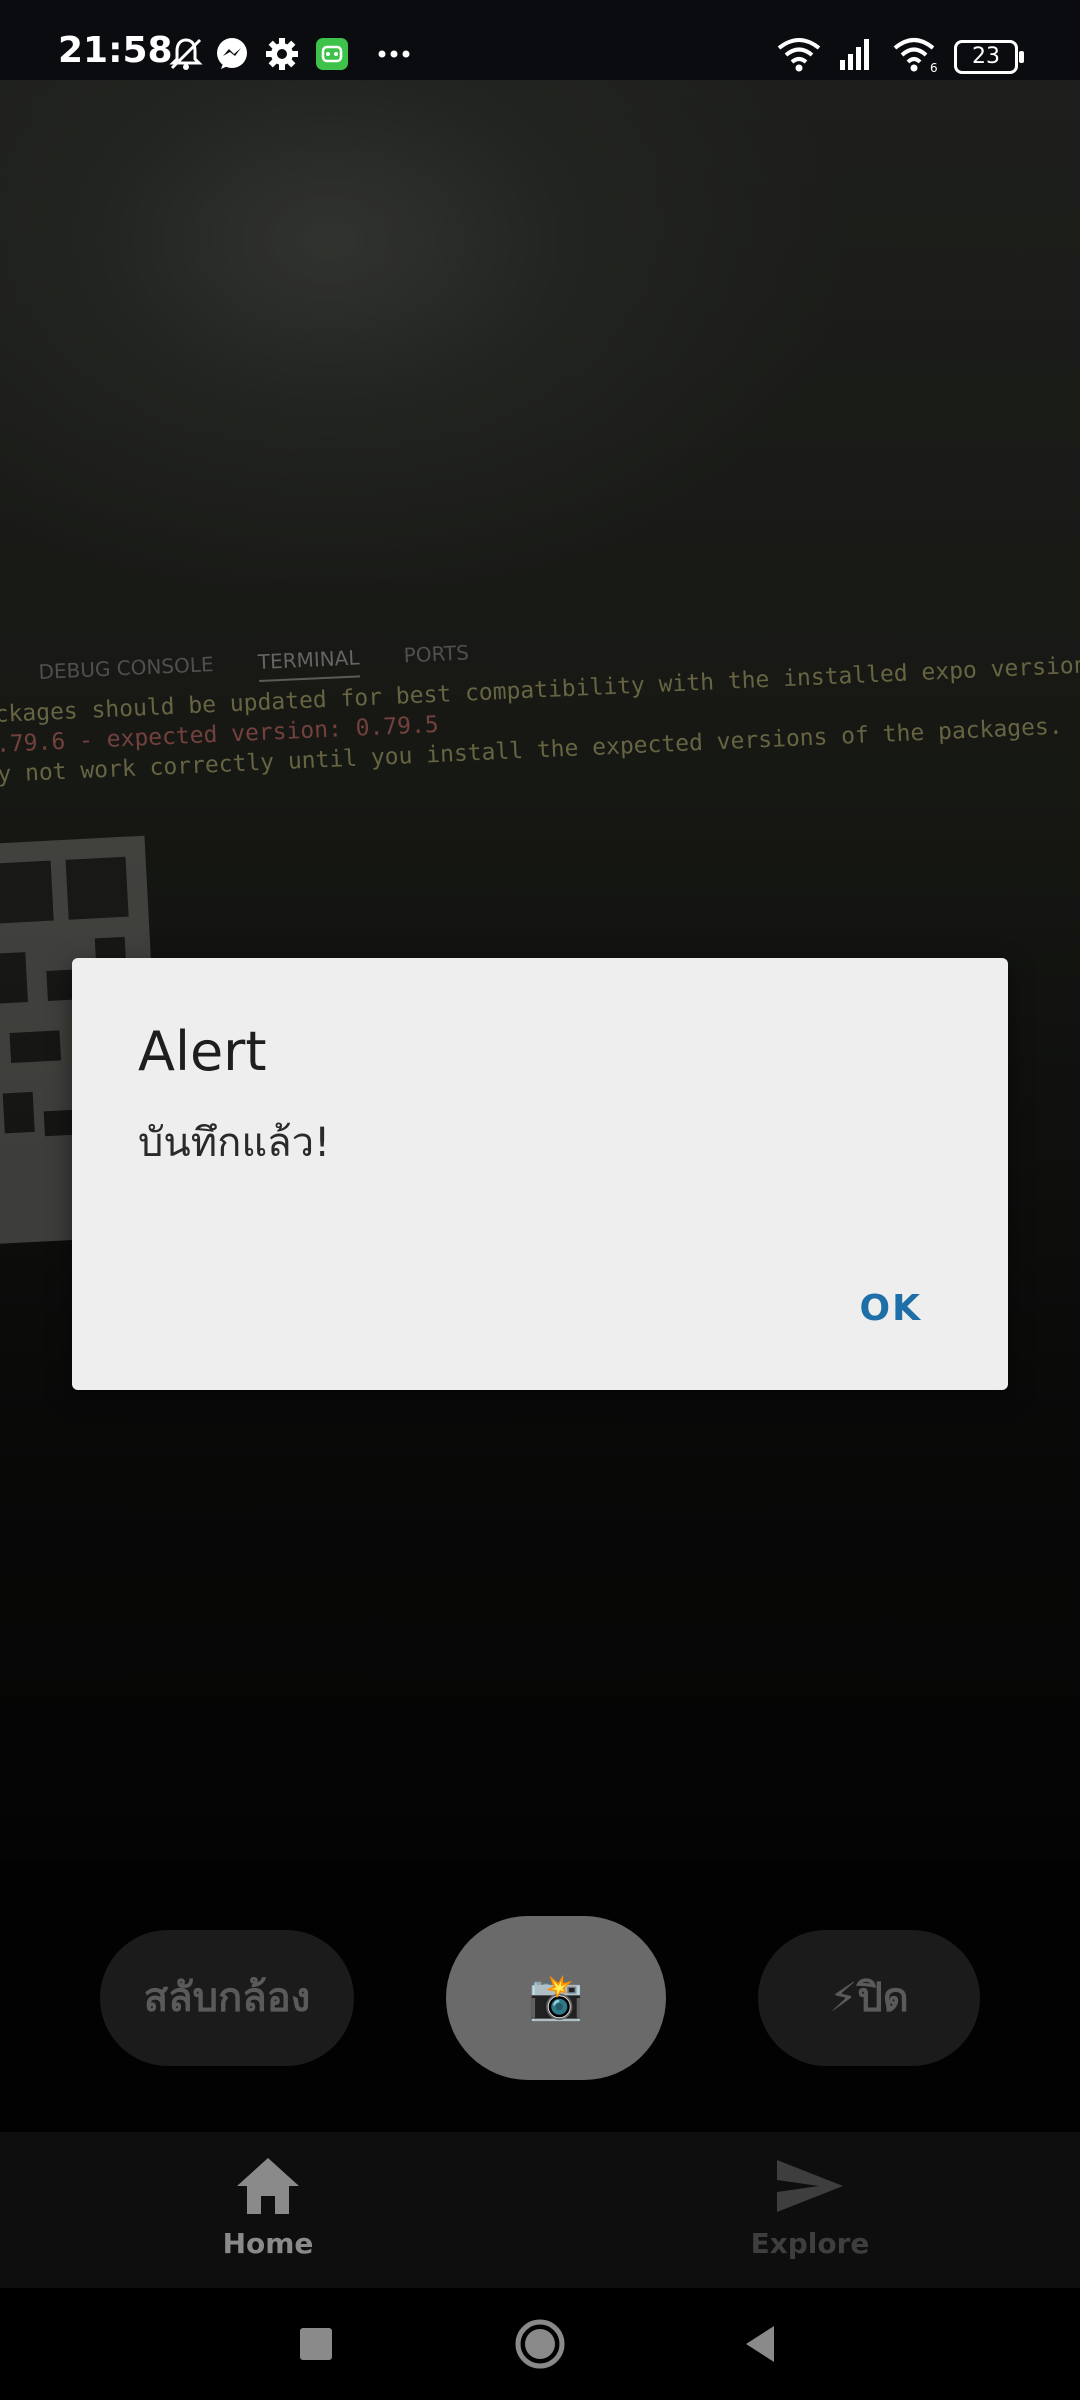 Image resolution: width=1080 pixels, height=2400 pixels. Describe the element at coordinates (332, 54) in the screenshot. I see `android-app-icon` at that location.